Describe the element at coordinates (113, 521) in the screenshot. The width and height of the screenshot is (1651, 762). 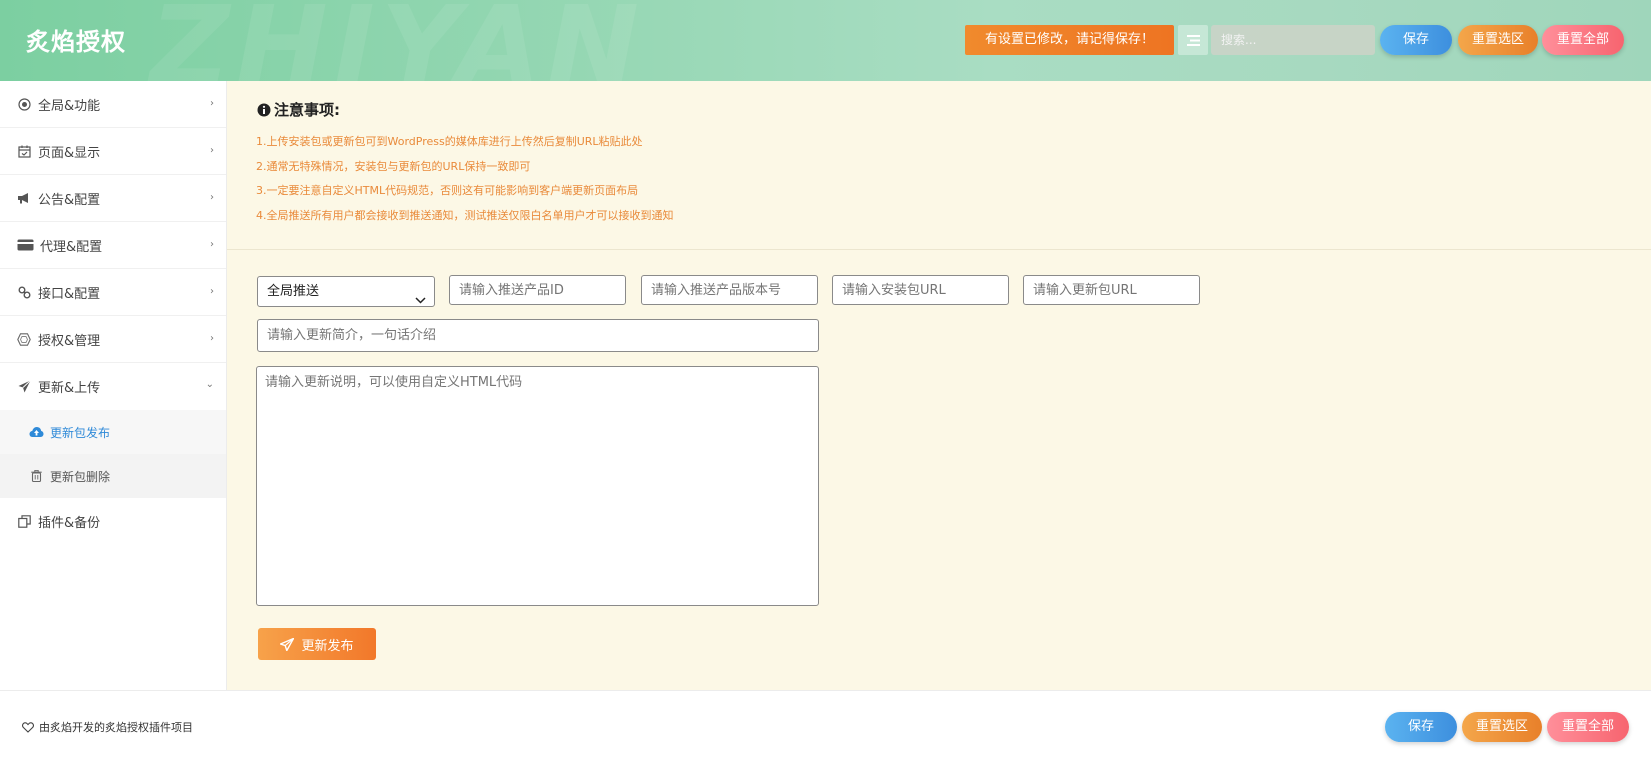
I see `sidebar-item-plugins: 插件&备份` at that location.